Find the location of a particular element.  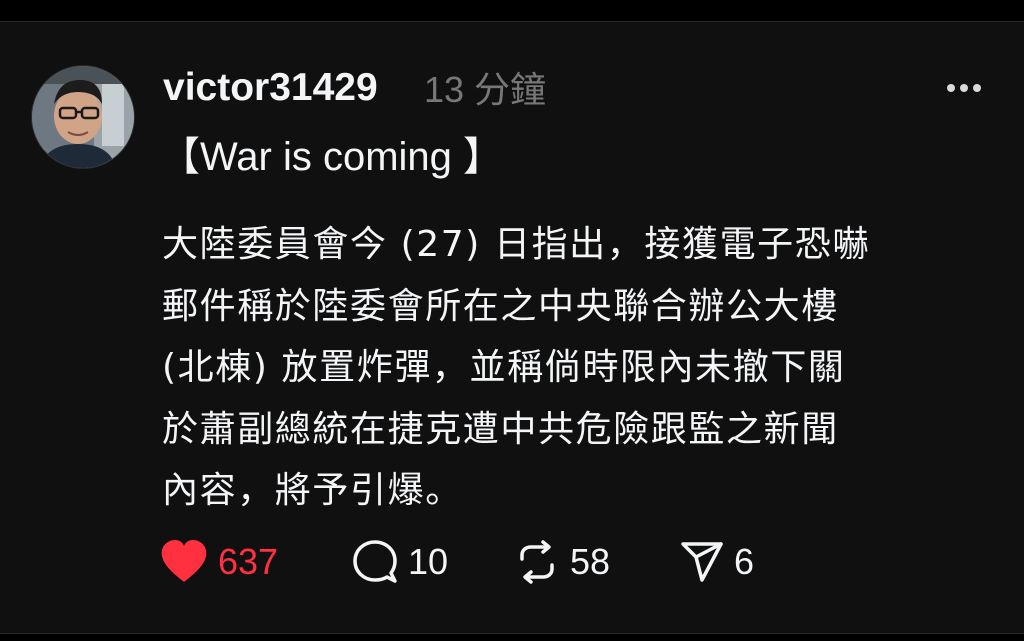

author-username: victor31429 is located at coordinates (270, 88).